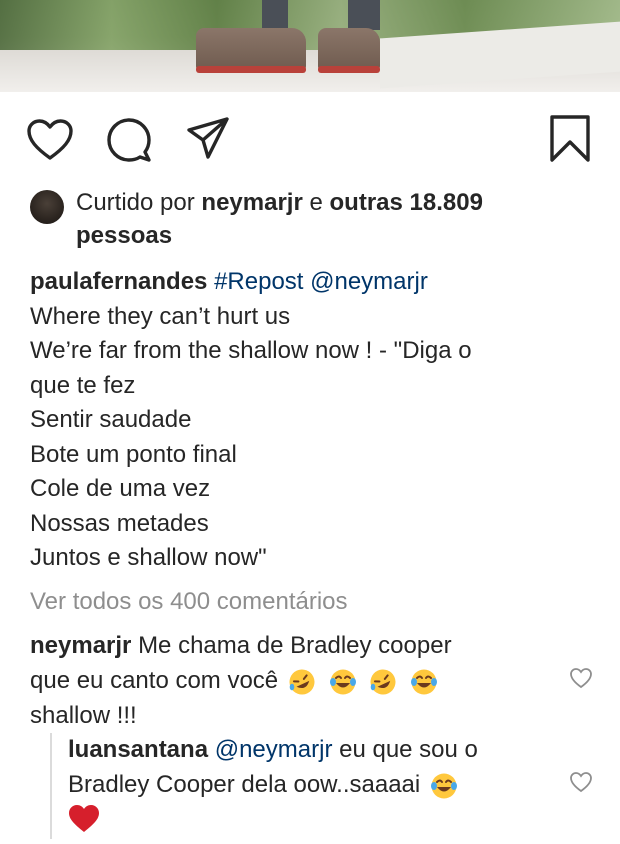  Describe the element at coordinates (138, 749) in the screenshot. I see `reply-username: luansantana` at that location.